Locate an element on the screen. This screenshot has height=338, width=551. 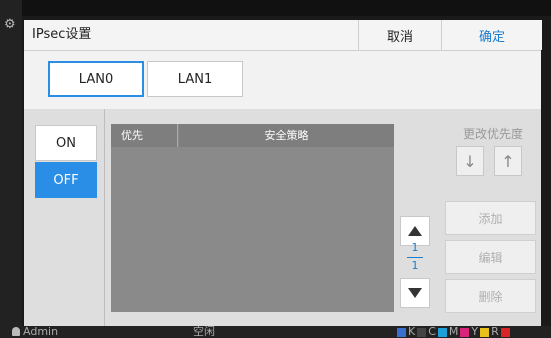
user-icon is located at coordinates (16, 331).